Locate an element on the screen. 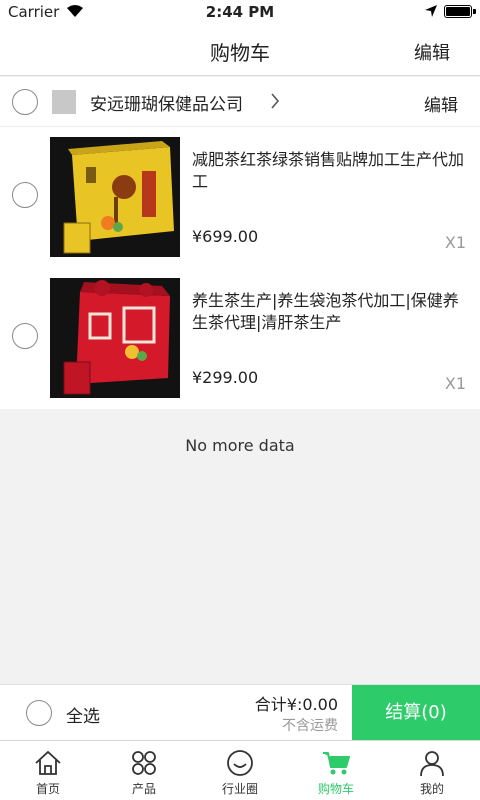  tab-label: 行业圈 is located at coordinates (239, 789).